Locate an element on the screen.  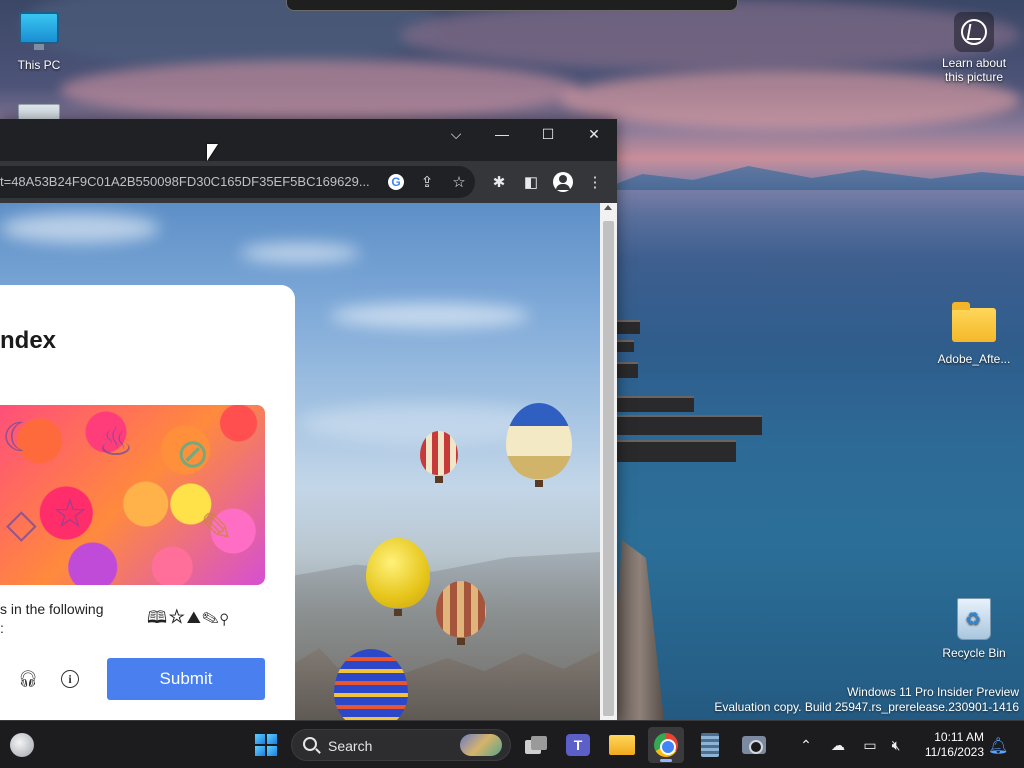
calculator-button is located at coordinates (710, 745).